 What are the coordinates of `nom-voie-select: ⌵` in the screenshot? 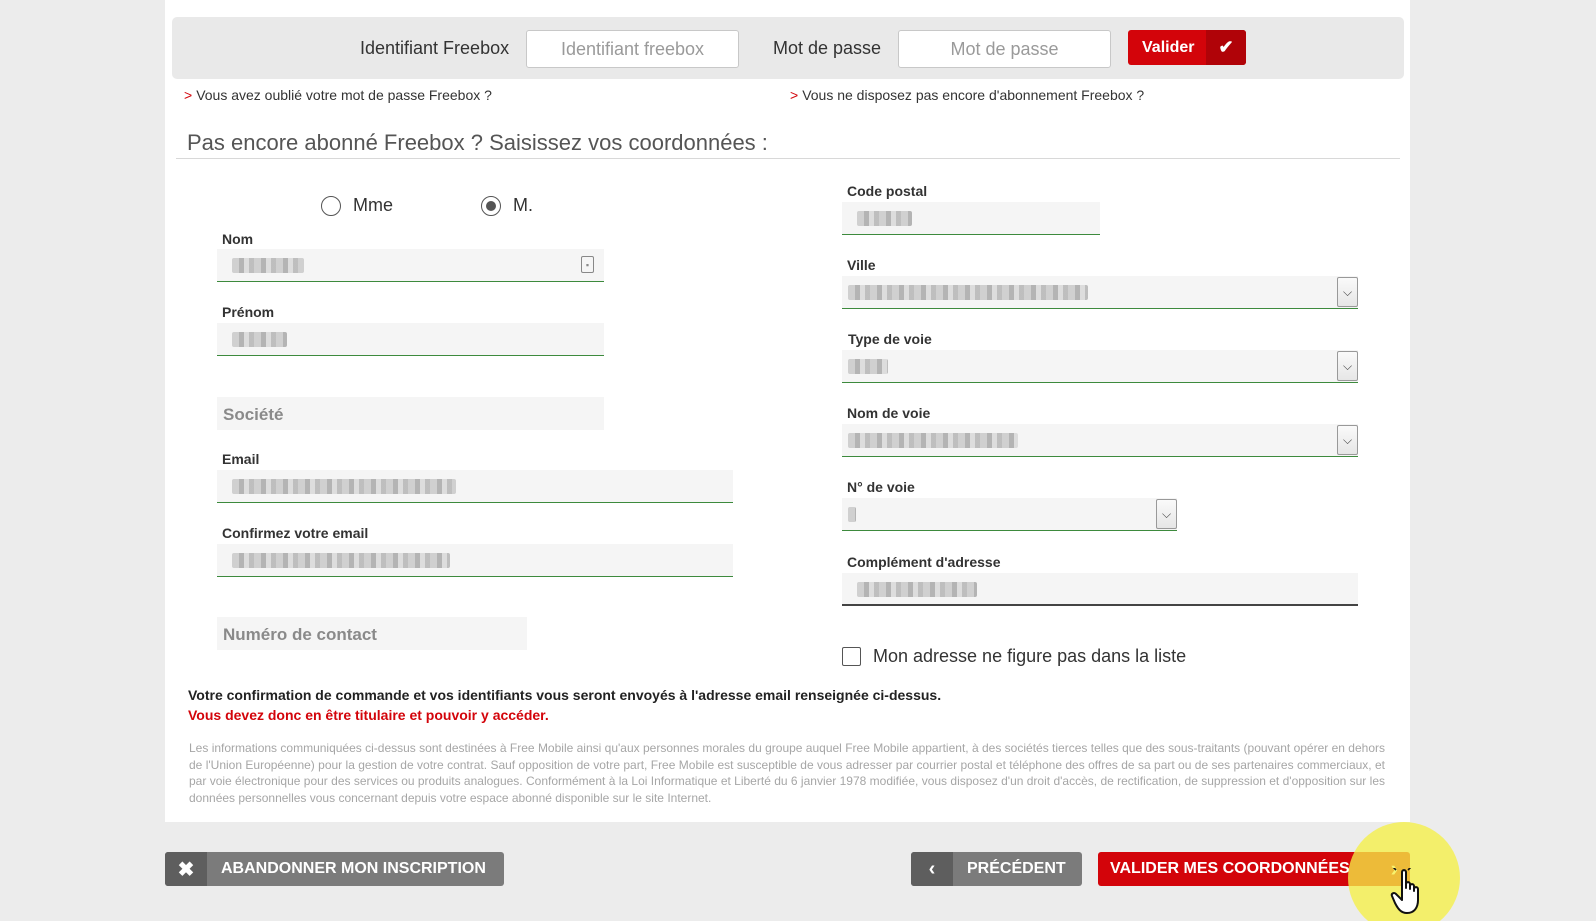 It's located at (1100, 440).